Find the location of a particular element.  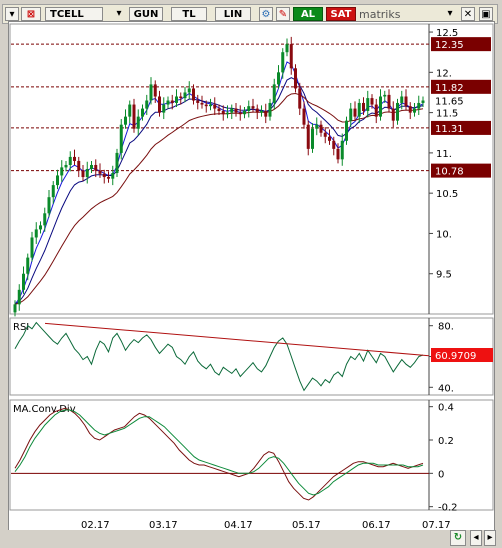

scroll-left-icon: ◂ is located at coordinates (476, 538).